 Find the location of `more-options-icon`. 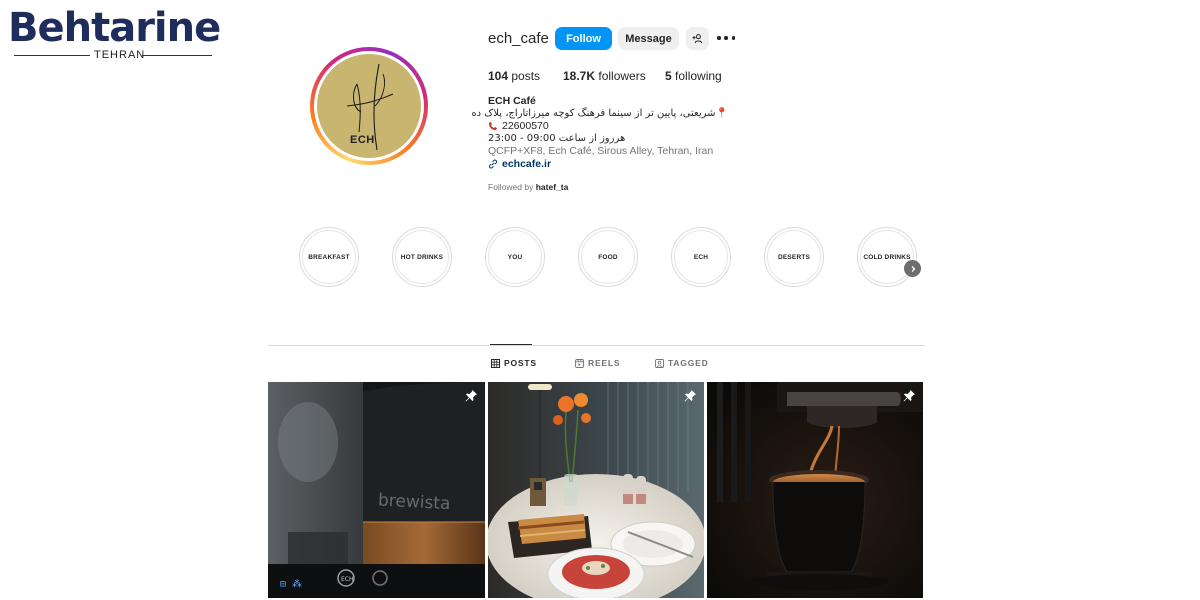

more-options-icon is located at coordinates (726, 38).